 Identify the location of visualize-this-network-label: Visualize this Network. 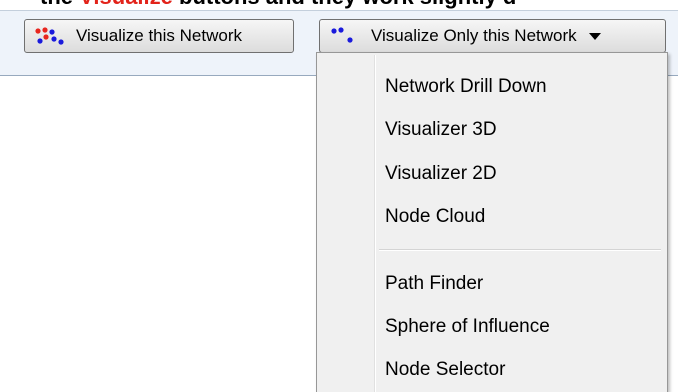
(159, 35).